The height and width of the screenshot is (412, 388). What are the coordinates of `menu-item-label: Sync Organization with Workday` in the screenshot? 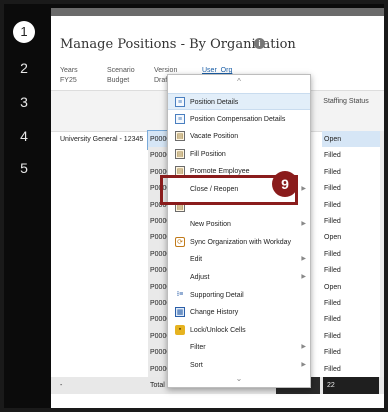 It's located at (241, 242).